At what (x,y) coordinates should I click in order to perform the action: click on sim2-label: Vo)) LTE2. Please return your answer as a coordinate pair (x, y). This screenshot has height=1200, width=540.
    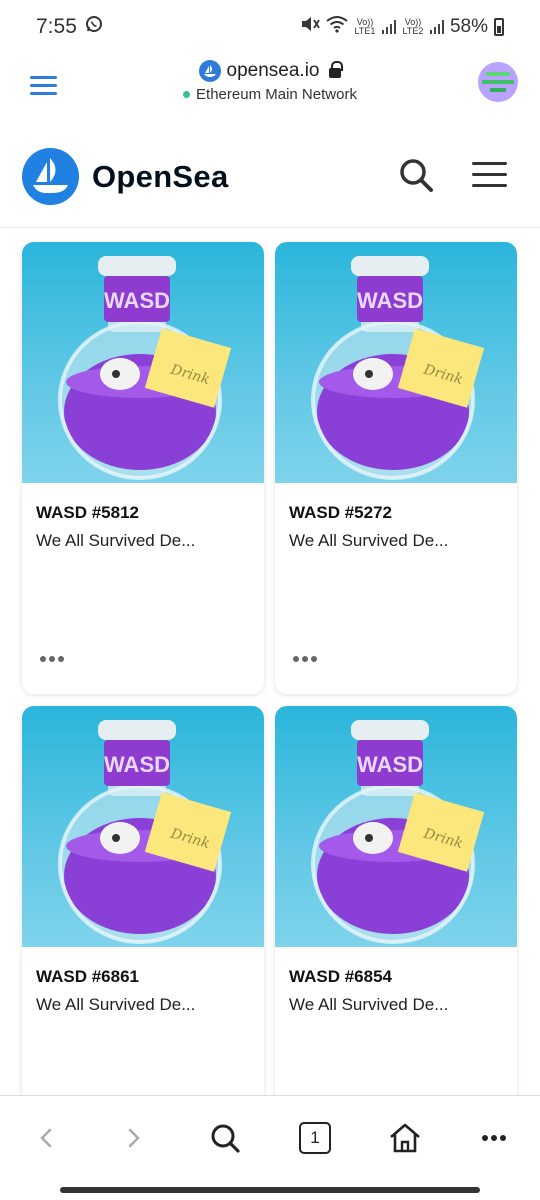
    Looking at the image, I should click on (413, 26).